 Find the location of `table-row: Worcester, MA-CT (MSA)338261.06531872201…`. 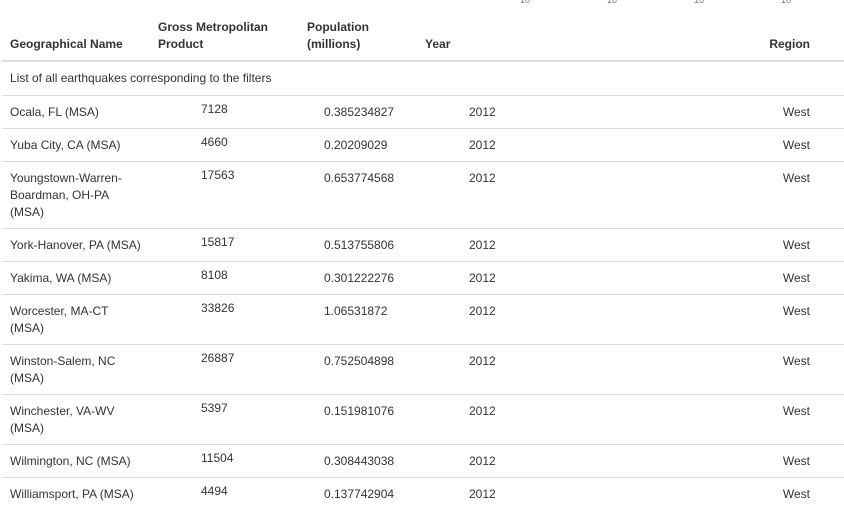

table-row: Worcester, MA-CT (MSA)338261.06531872201… is located at coordinates (423, 320).